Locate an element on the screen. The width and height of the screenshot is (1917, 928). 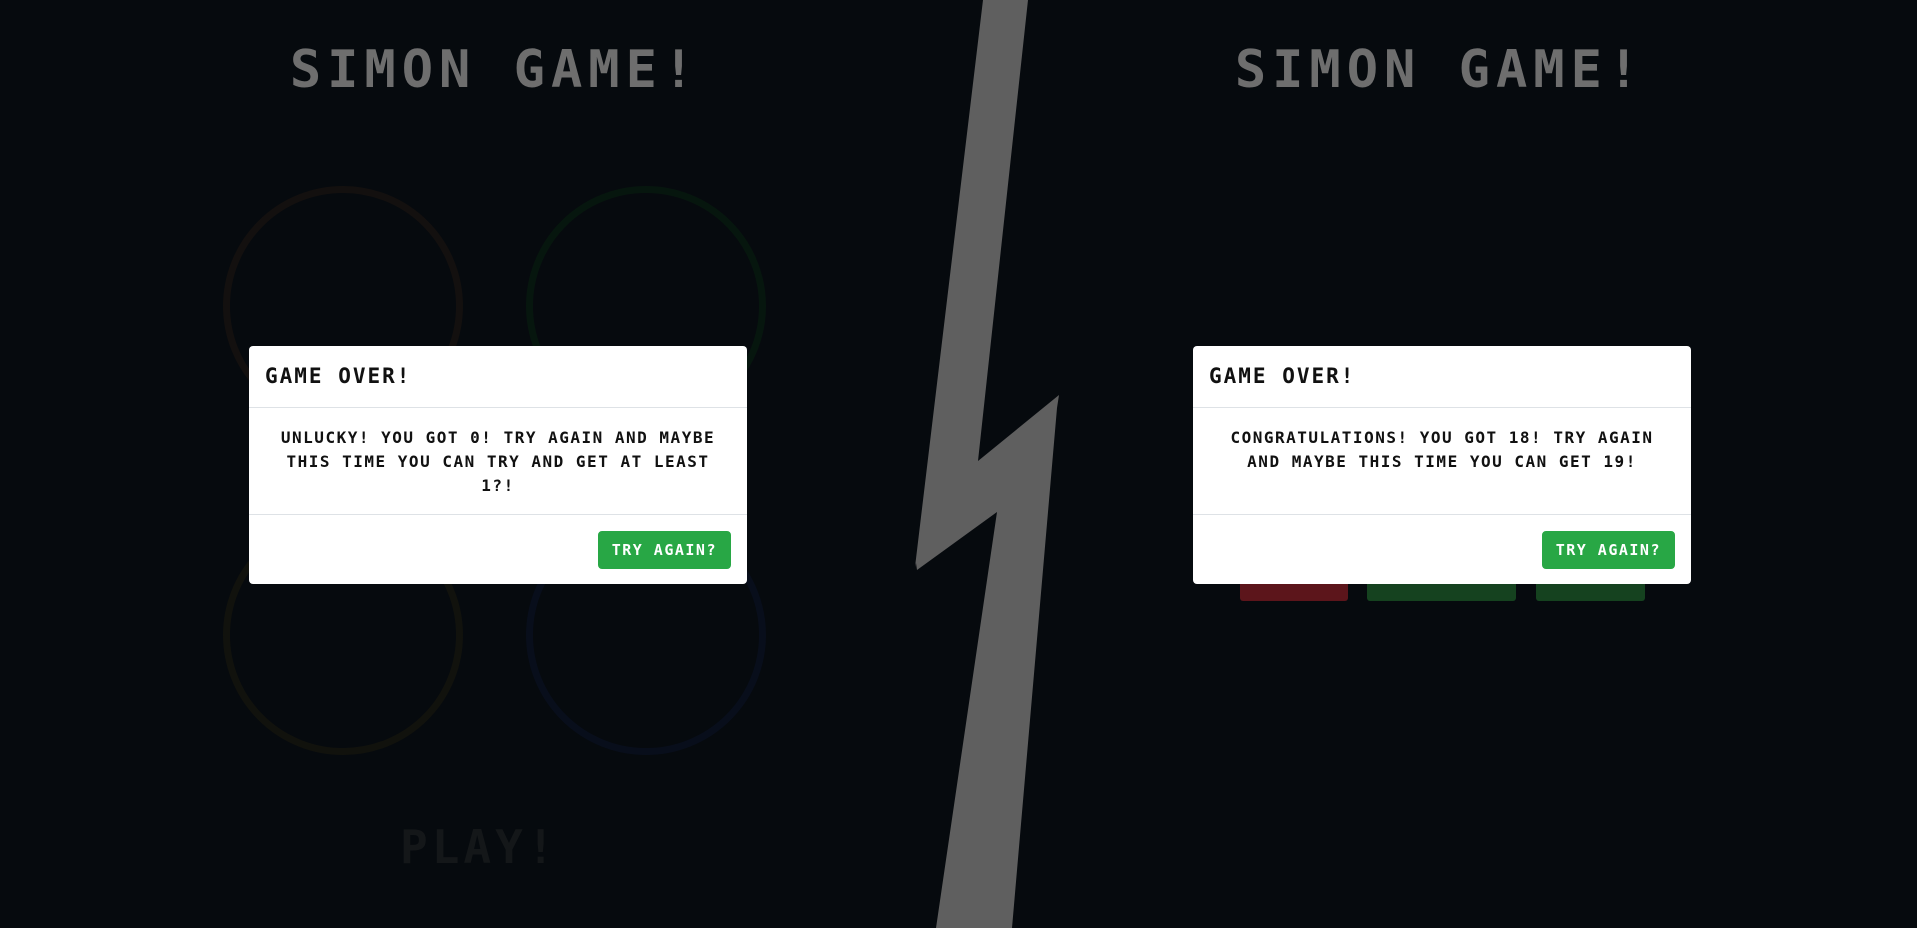
play-button: PLAY! is located at coordinates (479, 847).